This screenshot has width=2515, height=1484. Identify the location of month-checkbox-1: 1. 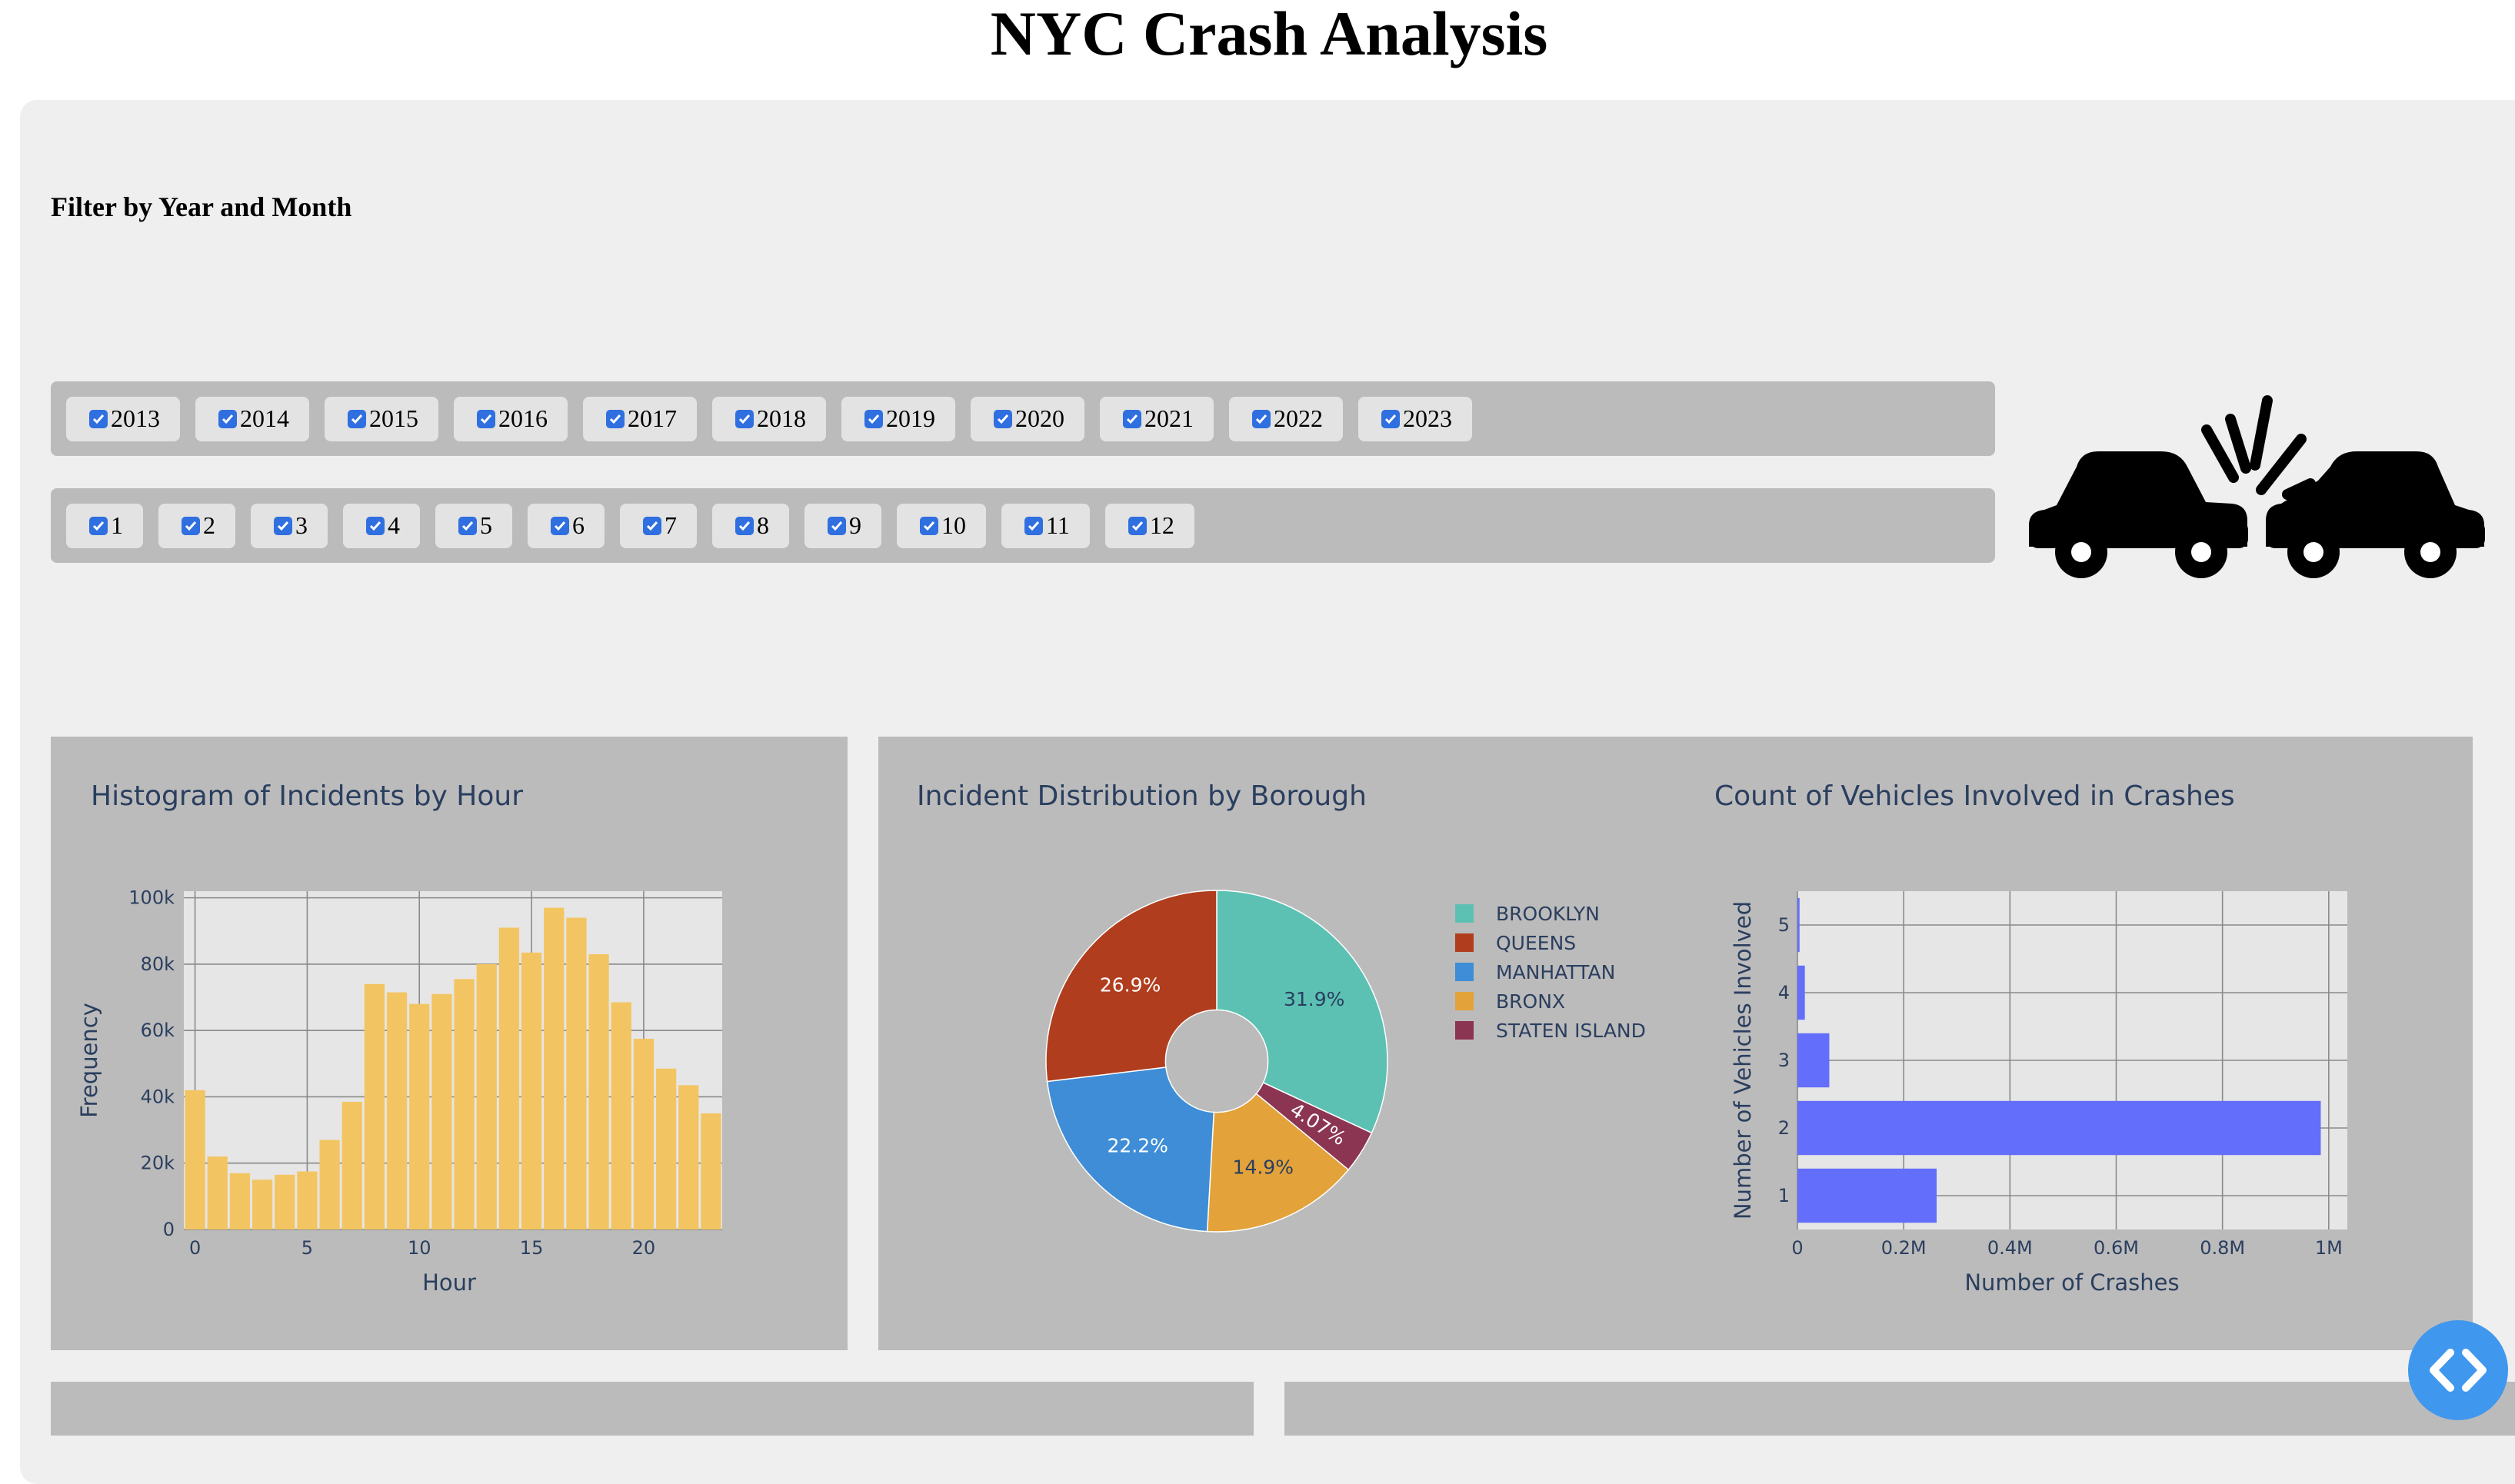
(104, 526).